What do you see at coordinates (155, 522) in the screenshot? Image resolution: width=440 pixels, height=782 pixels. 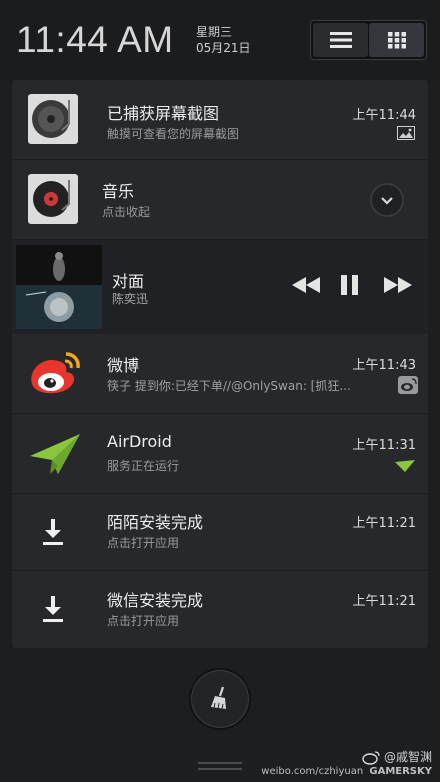 I see `notification-title: 陌陌安装完成` at bounding box center [155, 522].